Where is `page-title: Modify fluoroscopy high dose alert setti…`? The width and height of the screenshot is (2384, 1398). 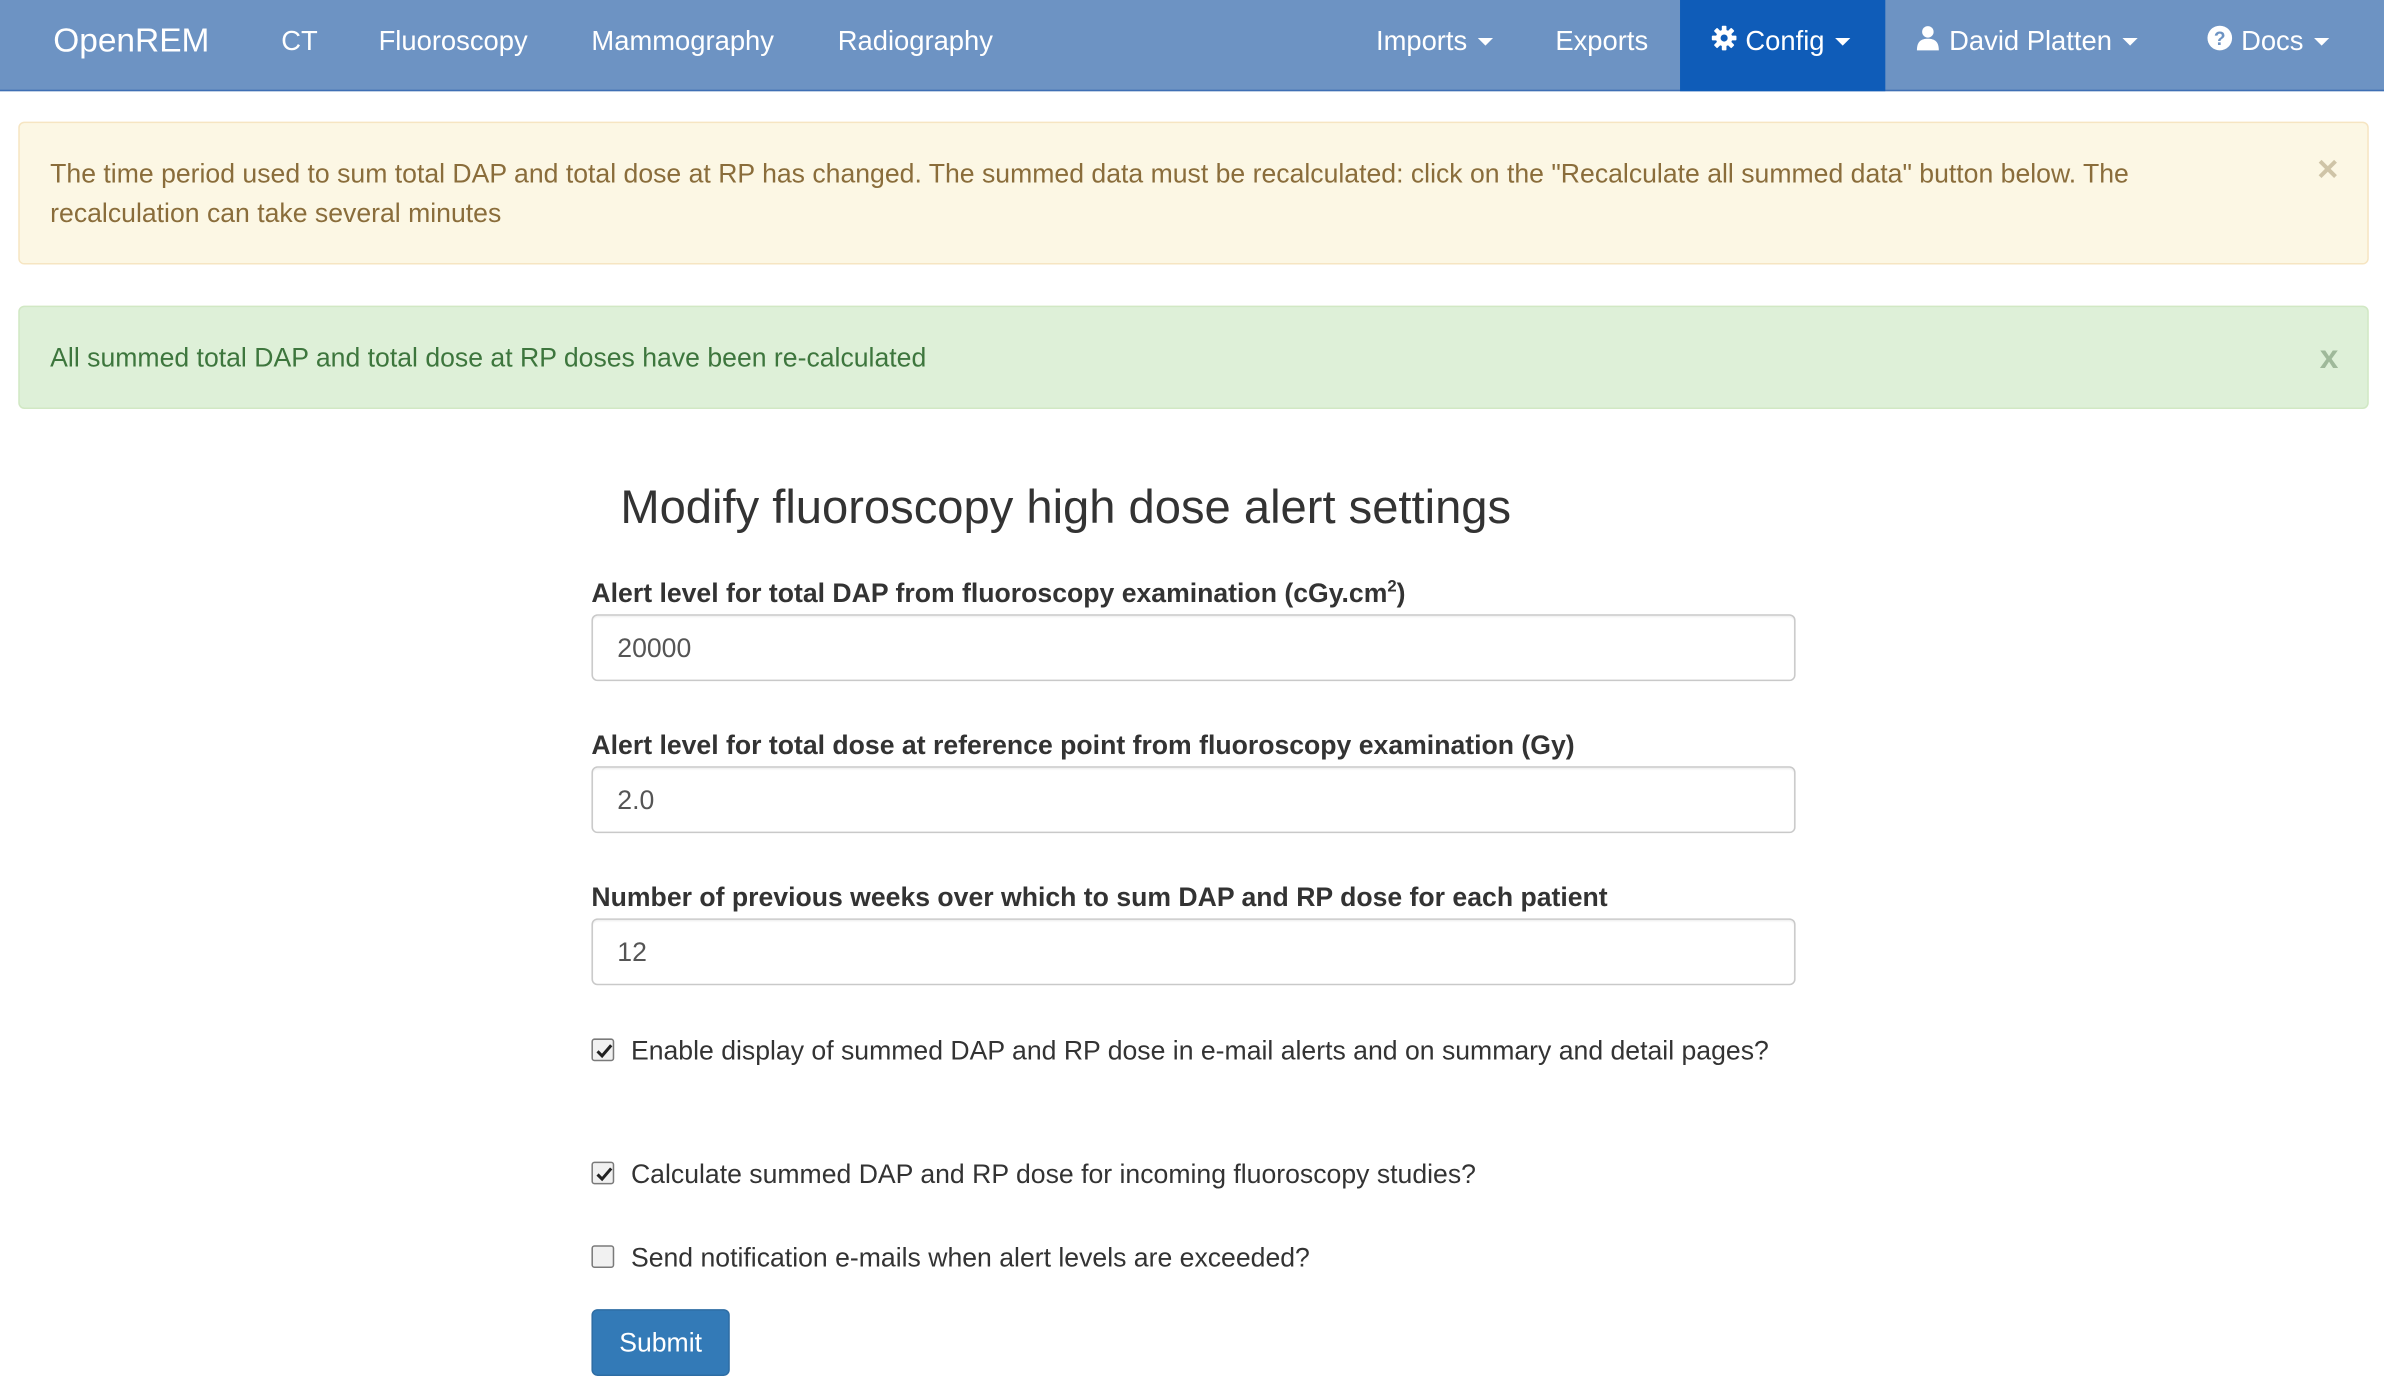 page-title: Modify fluoroscopy high dose alert setti… is located at coordinates (1066, 507).